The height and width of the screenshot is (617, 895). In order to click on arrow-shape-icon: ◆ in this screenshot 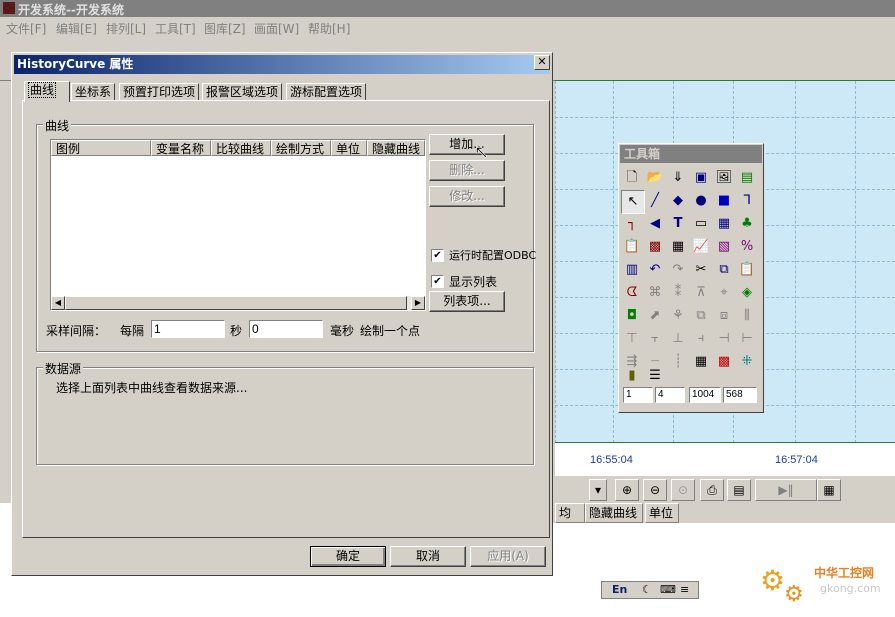, I will do `click(678, 201)`.